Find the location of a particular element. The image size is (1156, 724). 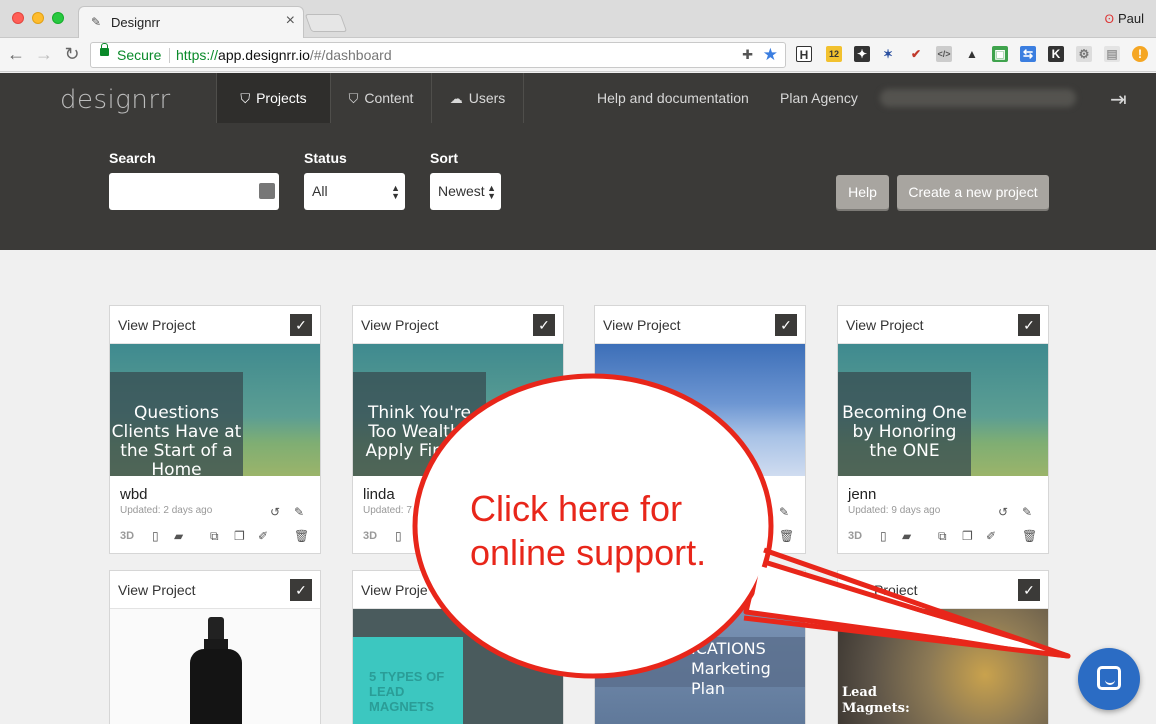

view-project-link is located at coordinates (700, 590).